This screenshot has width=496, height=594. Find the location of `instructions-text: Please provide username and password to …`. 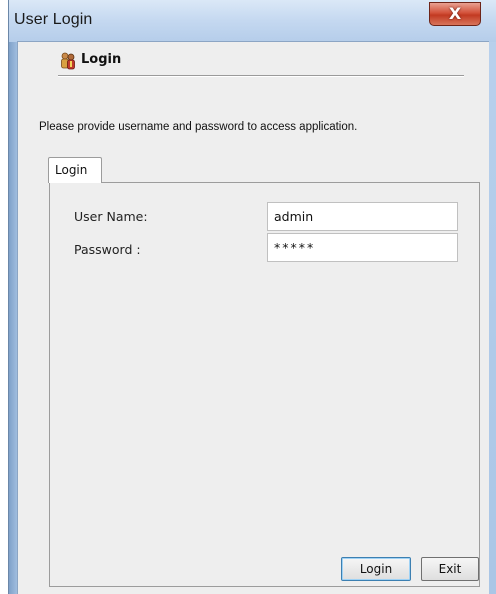

instructions-text: Please provide username and password to … is located at coordinates (198, 127).